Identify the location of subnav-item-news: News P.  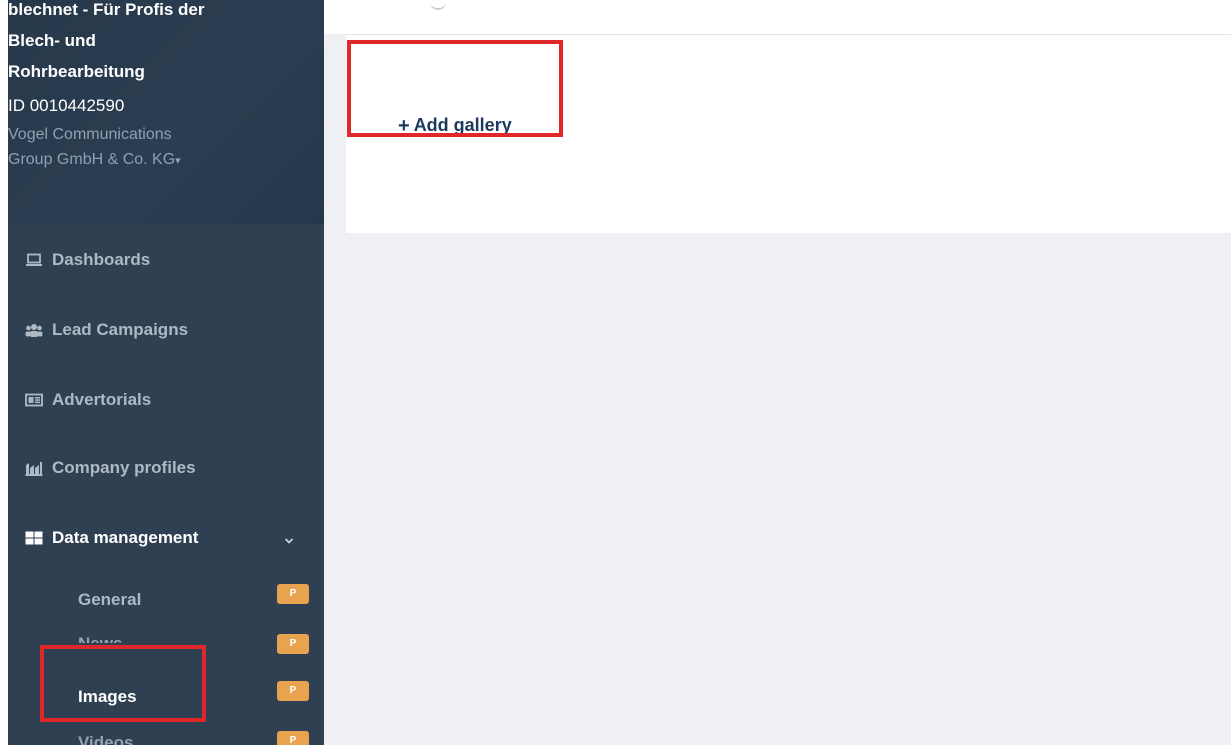
(166, 648).